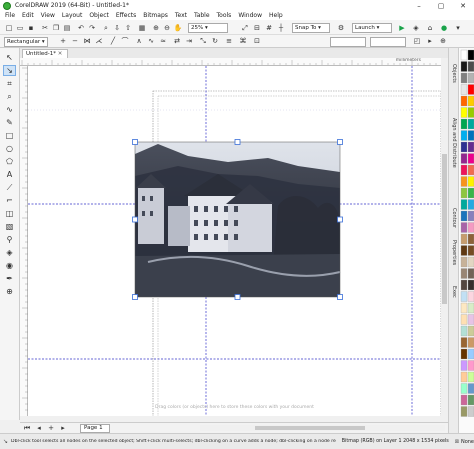 This screenshot has width=474, height=449. Describe the element at coordinates (155, 15) in the screenshot. I see `menu-bitmaps: Bitmaps` at that location.